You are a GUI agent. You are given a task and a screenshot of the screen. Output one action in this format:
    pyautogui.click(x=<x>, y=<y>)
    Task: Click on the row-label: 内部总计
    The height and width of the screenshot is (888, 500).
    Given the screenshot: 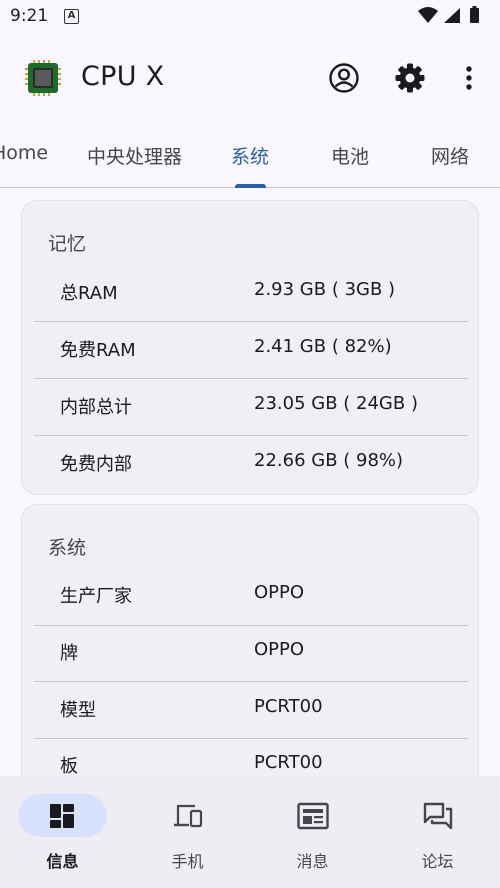 What is the action you would take?
    pyautogui.click(x=96, y=407)
    